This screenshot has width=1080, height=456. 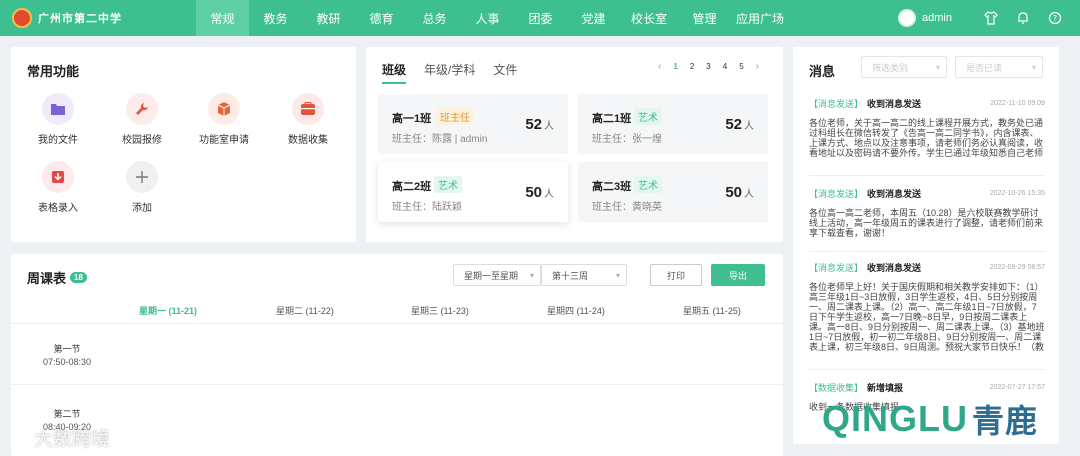 I want to click on func-label: 功能室申请, so click(x=224, y=140).